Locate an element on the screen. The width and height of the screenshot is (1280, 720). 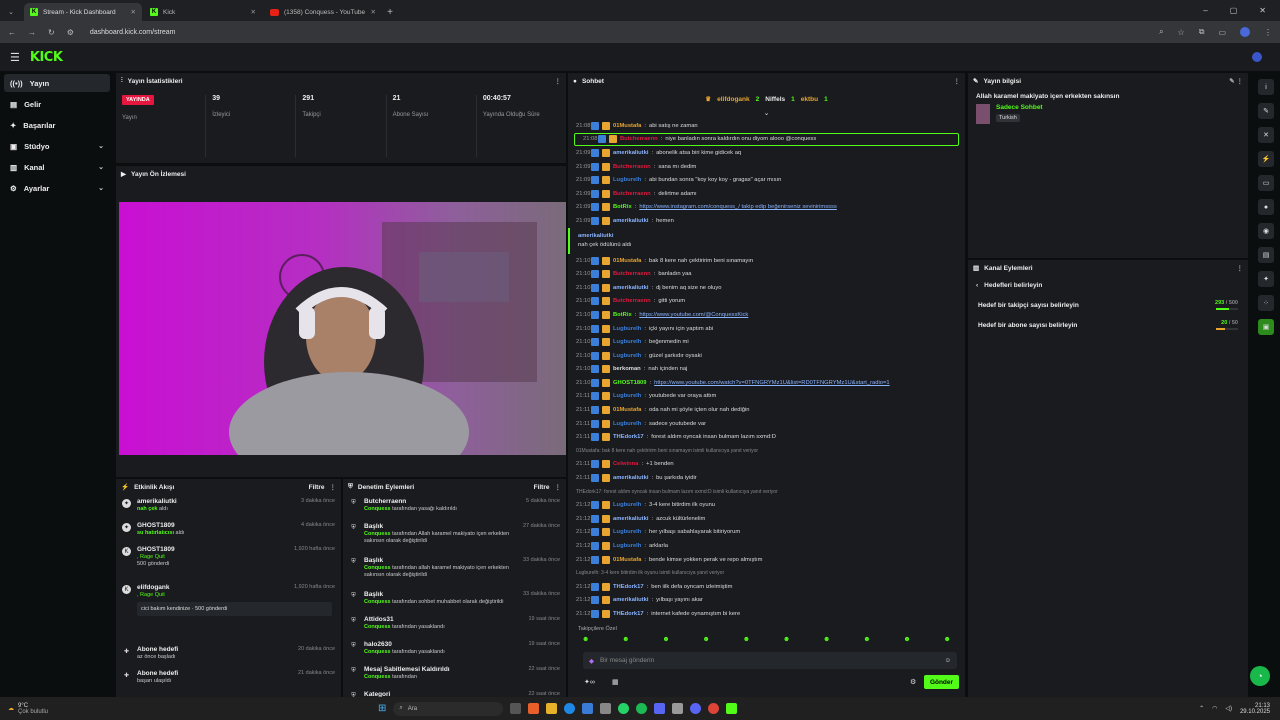
chat-username: GHOST1809 is located at coordinates (630, 383).